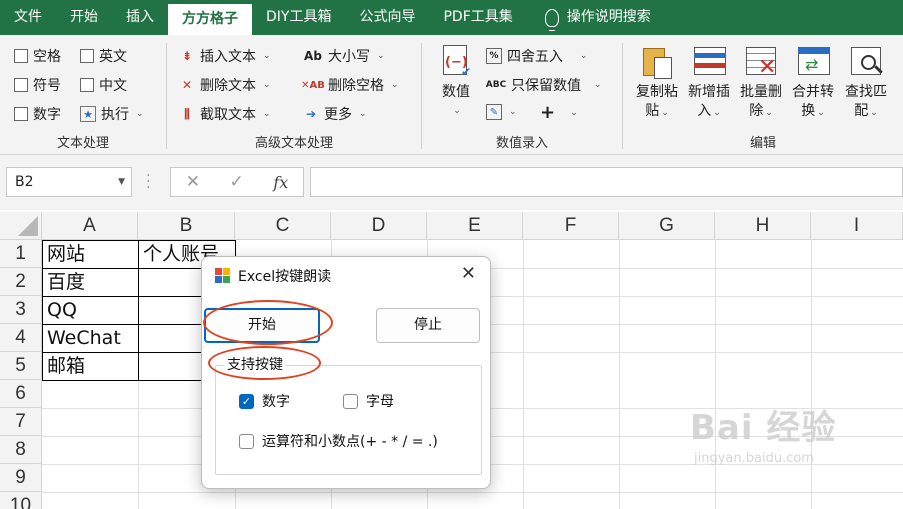  I want to click on round-icon: %, so click(494, 56).